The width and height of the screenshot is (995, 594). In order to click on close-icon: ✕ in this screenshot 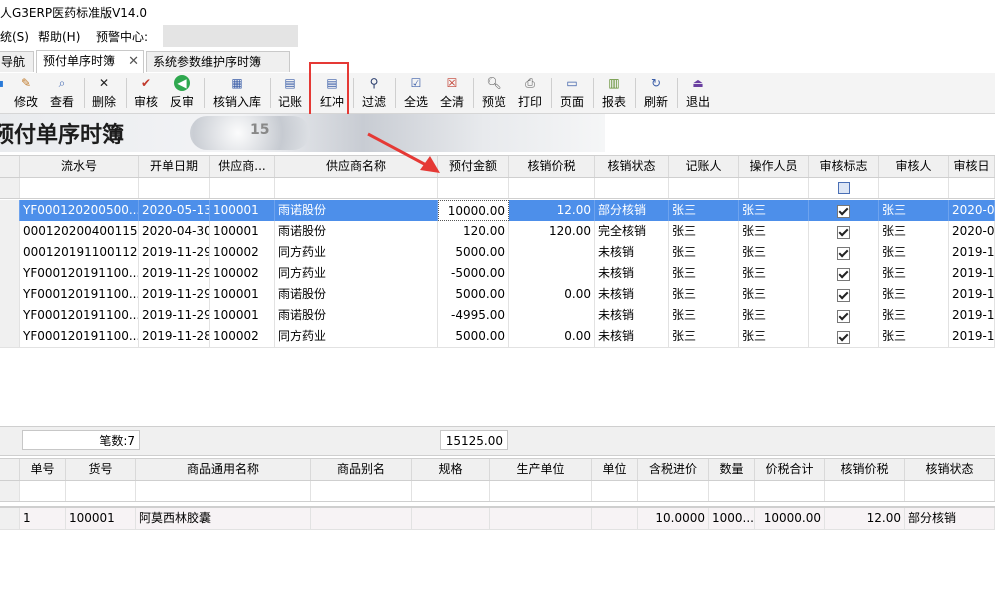, I will do `click(133, 61)`.